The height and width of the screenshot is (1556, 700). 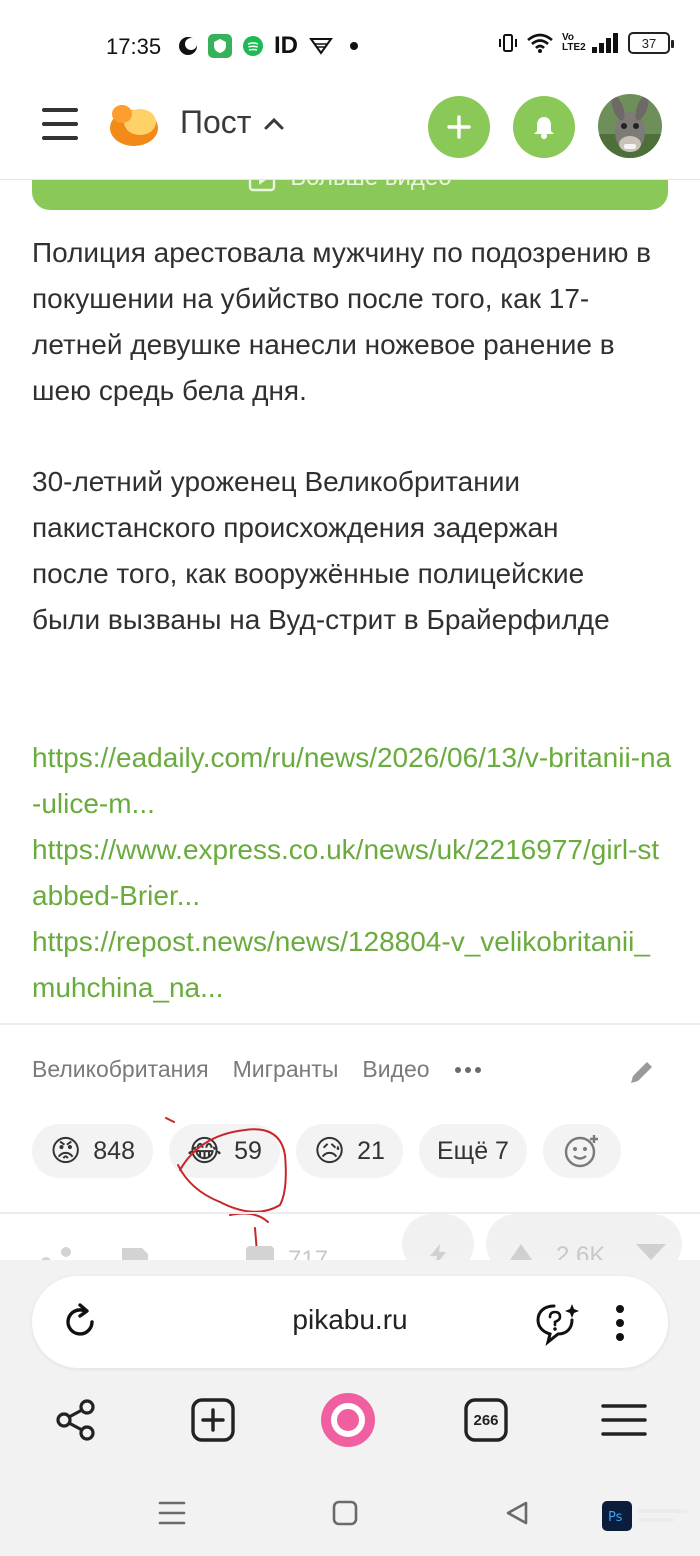 What do you see at coordinates (321, 46) in the screenshot?
I see `wallet-icon` at bounding box center [321, 46].